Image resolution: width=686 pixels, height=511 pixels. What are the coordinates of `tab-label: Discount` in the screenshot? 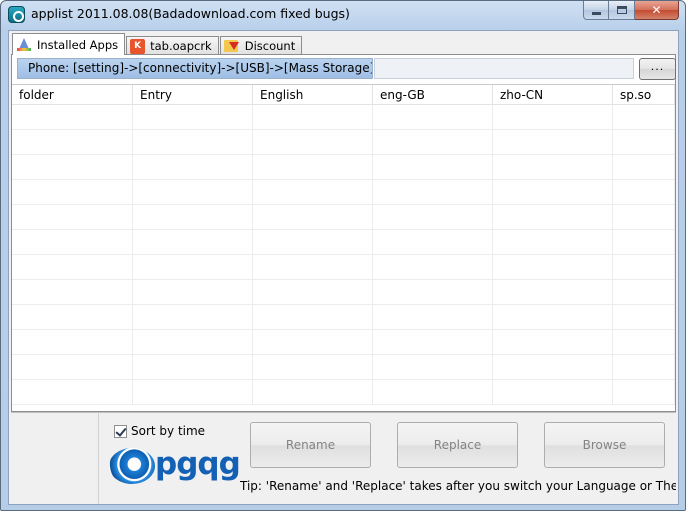 It's located at (270, 46).